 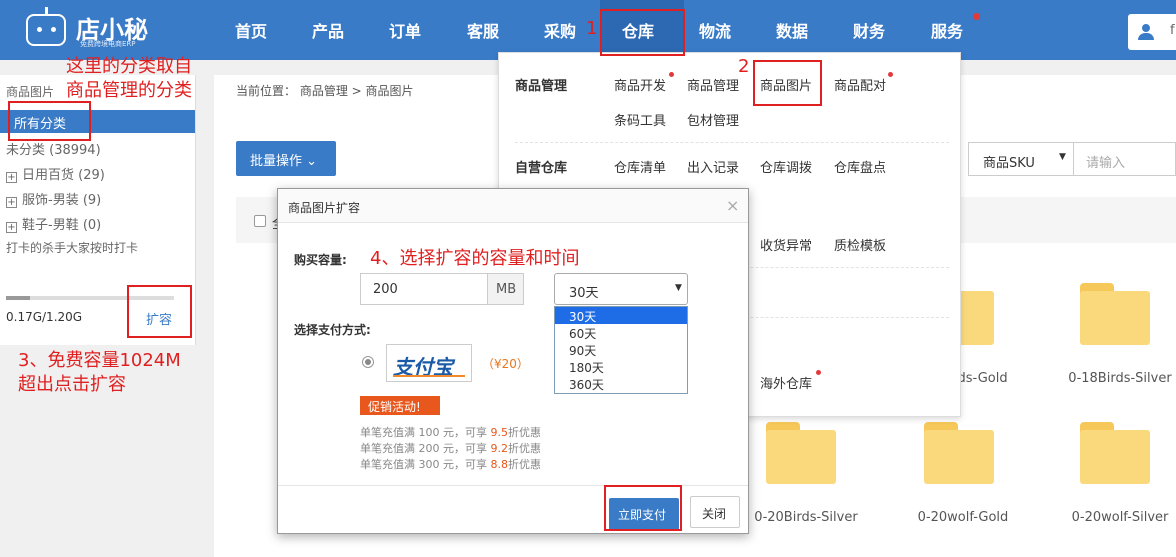 What do you see at coordinates (621, 289) in the screenshot?
I see `period-select: 30天 ▼` at bounding box center [621, 289].